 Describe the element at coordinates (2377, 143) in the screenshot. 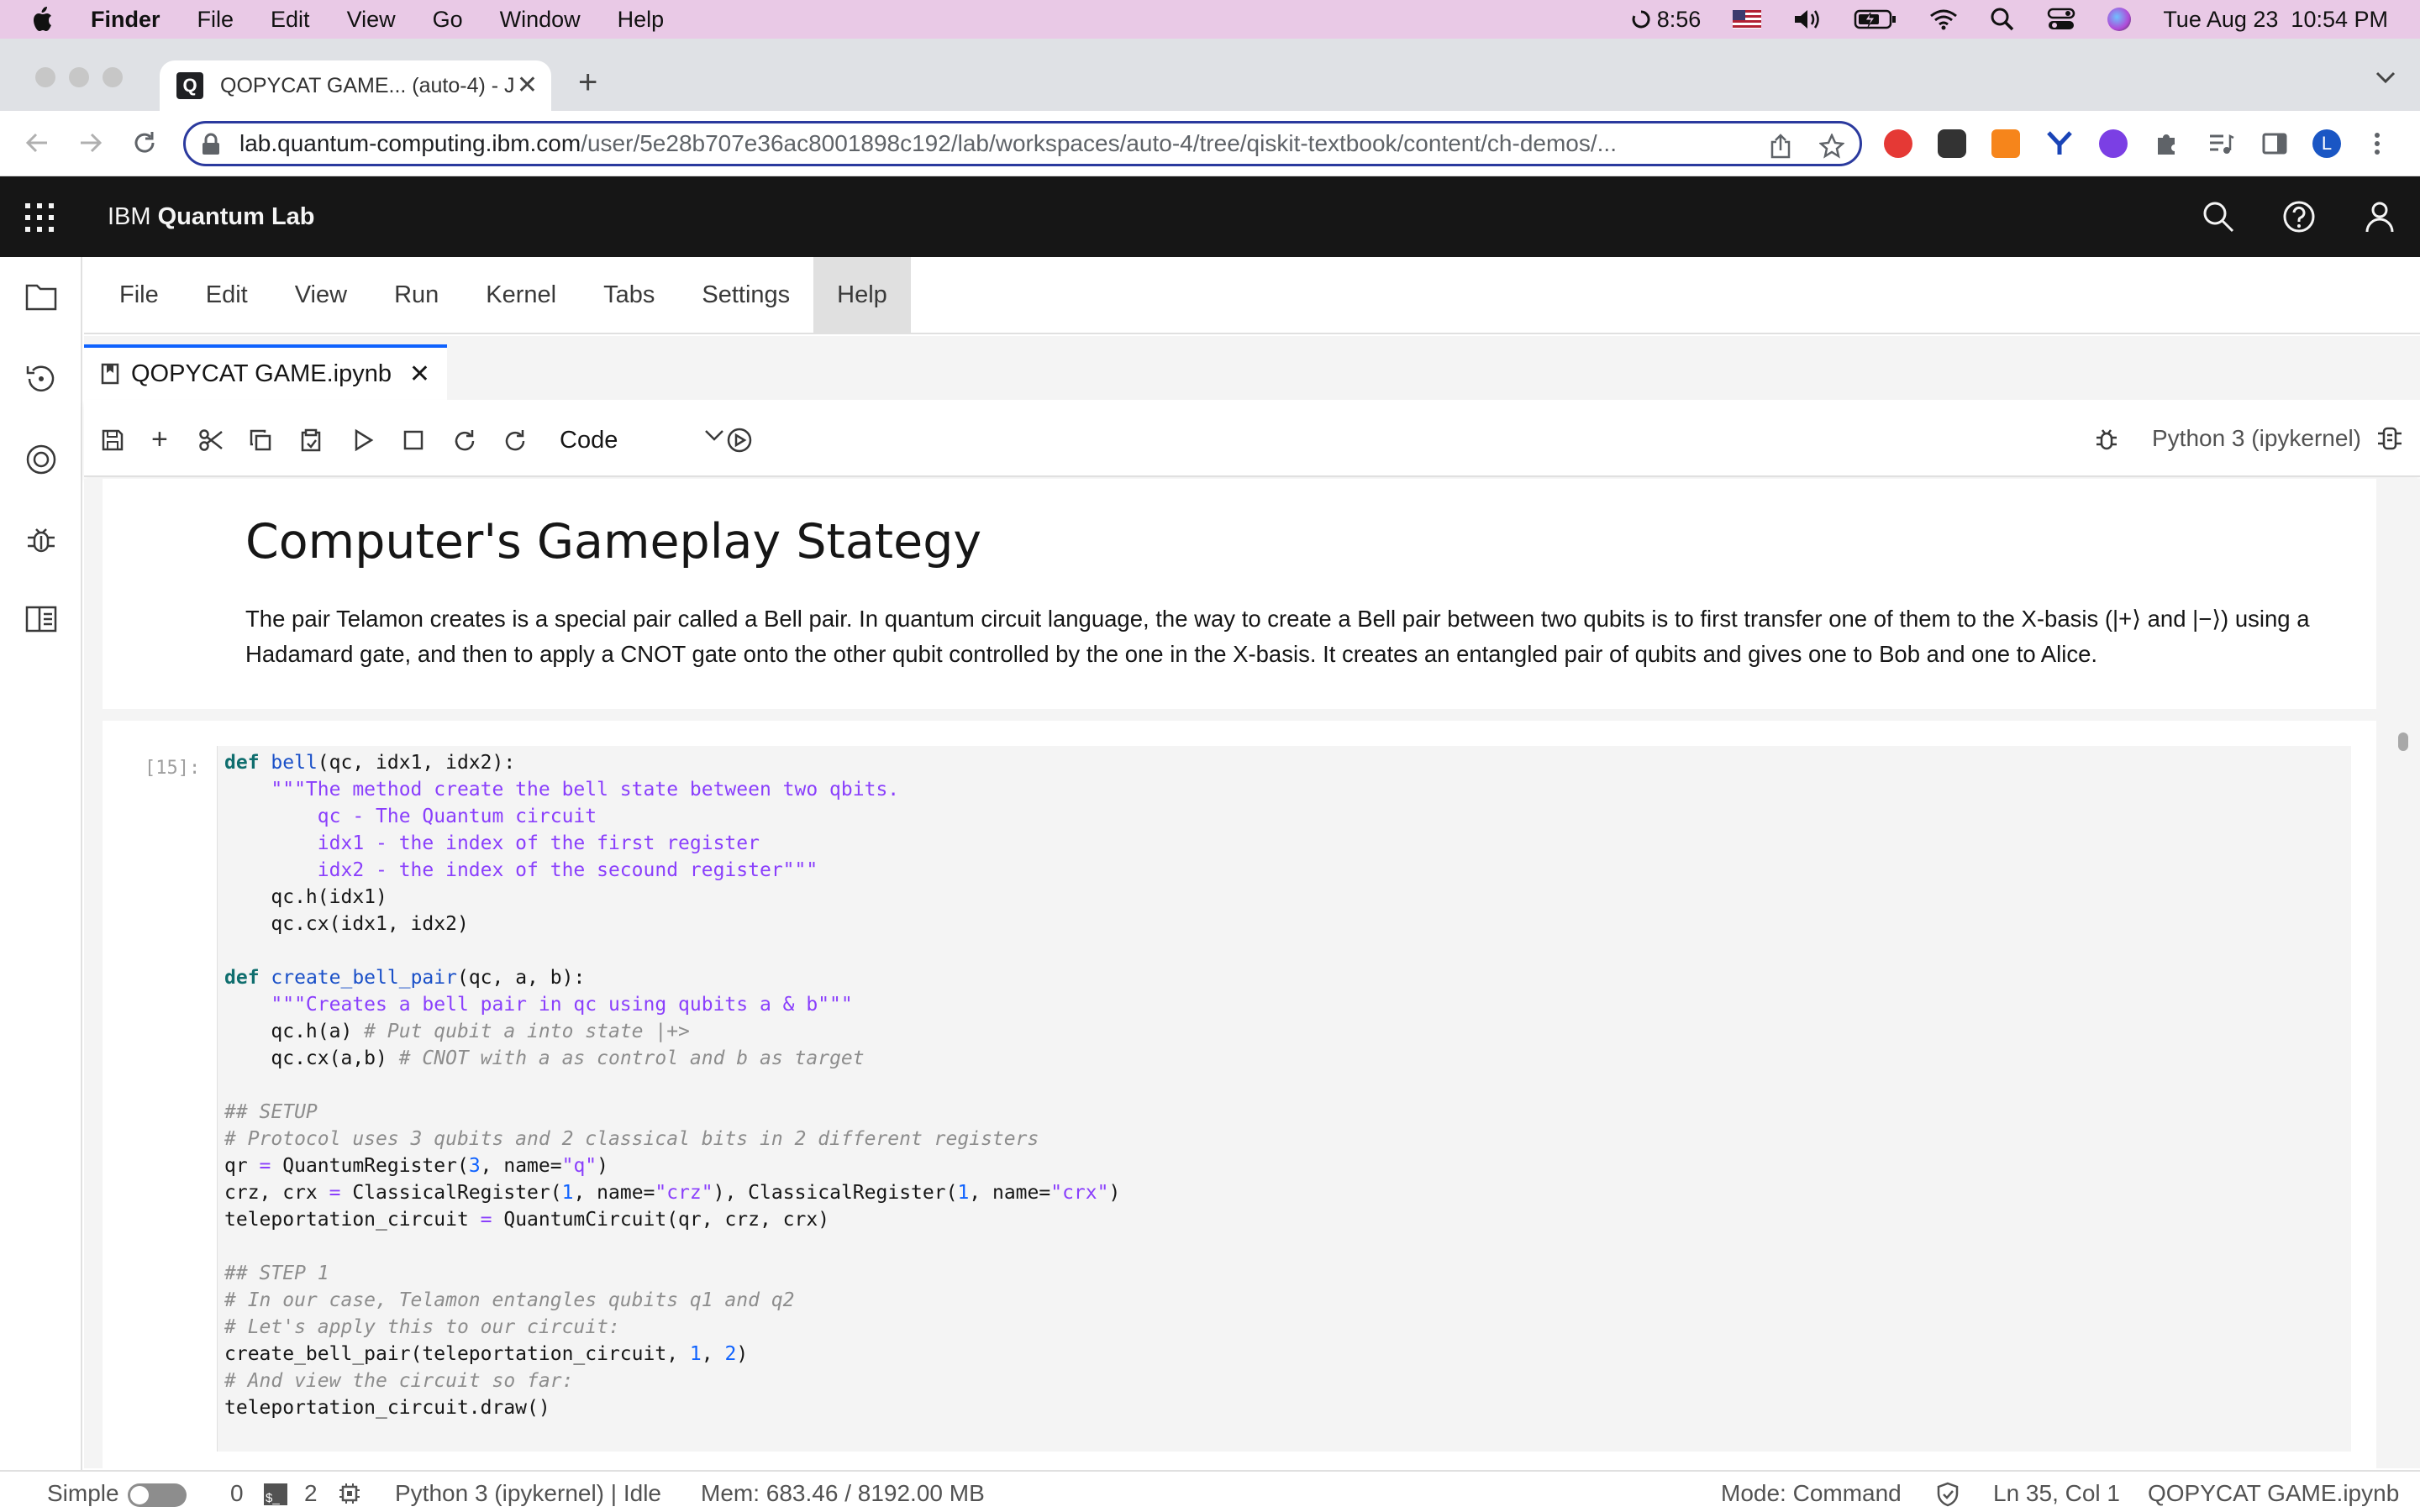

I see `browser-menu-icon` at that location.